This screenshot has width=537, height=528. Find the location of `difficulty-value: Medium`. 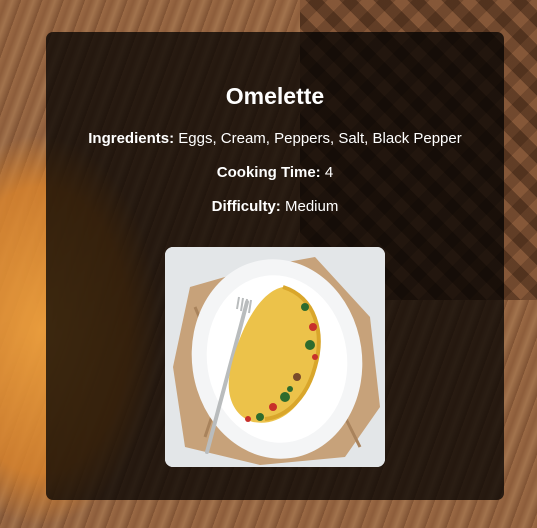

difficulty-value: Medium is located at coordinates (311, 206).